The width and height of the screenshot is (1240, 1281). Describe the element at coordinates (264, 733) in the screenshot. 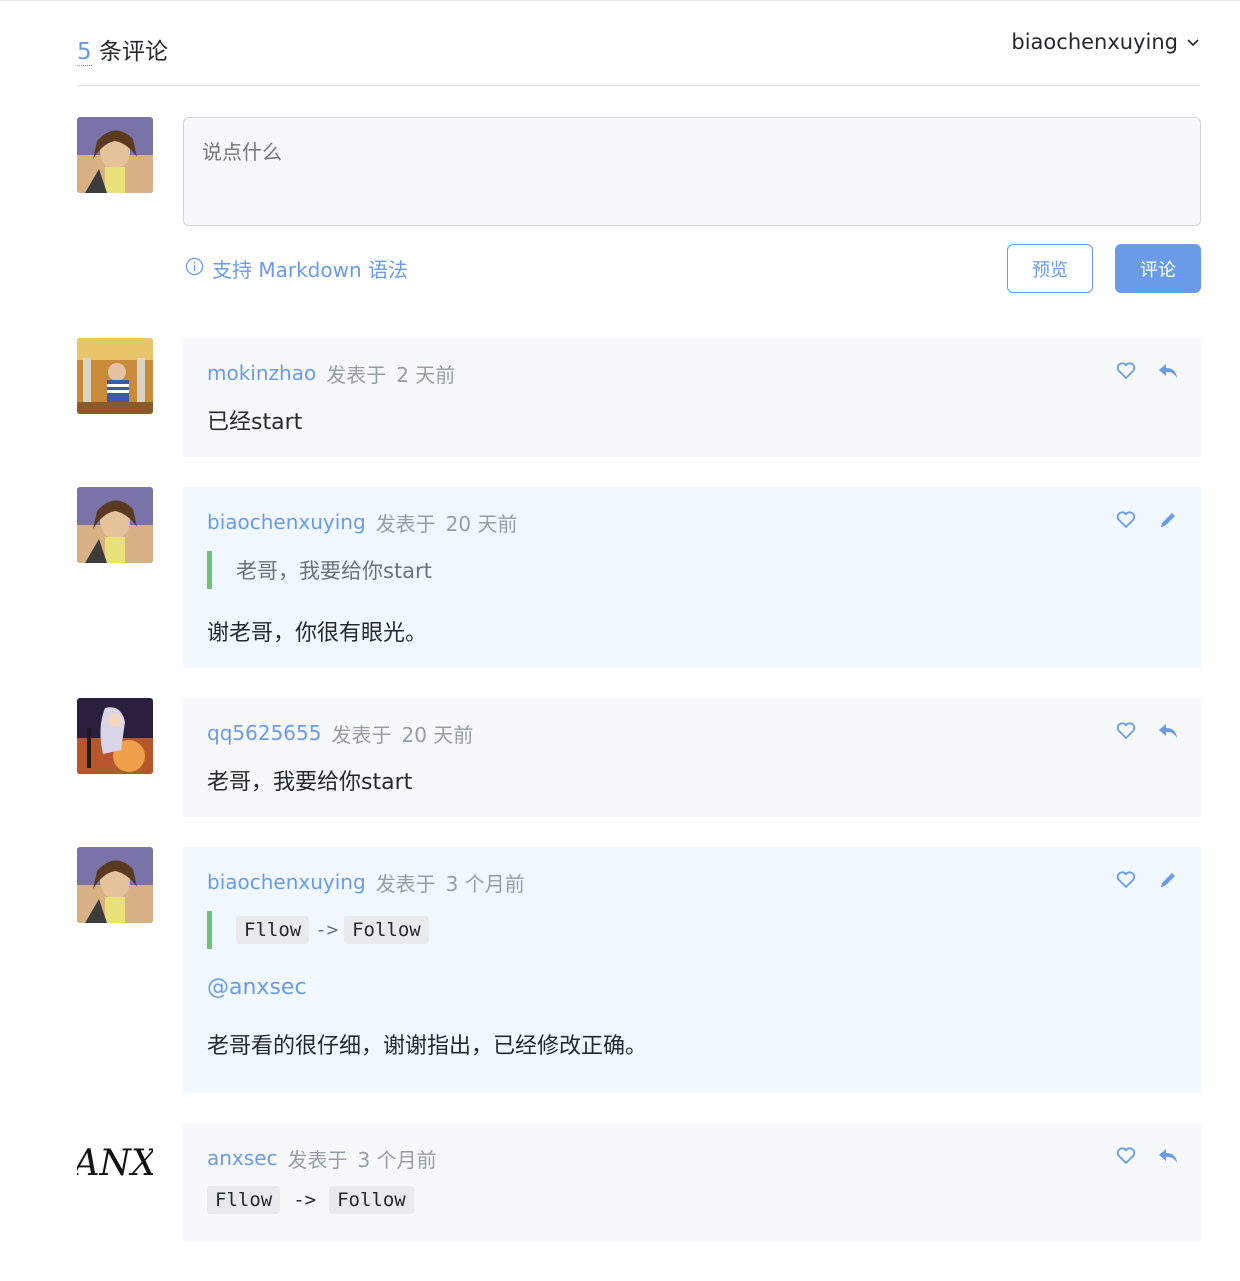

I see `comment-author: qq5625655` at that location.